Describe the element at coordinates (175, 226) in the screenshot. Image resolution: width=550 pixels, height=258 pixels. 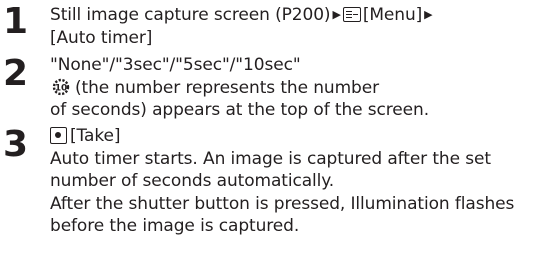
I see `desc-line: before the image is captured.` at that location.